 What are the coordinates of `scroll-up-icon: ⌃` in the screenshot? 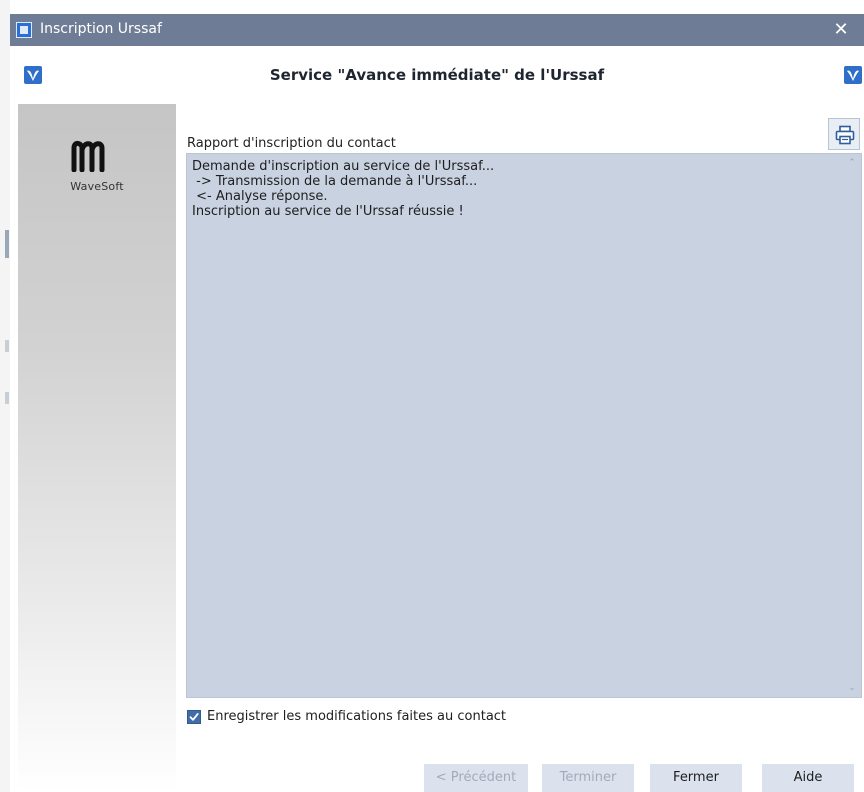 It's located at (852, 163).